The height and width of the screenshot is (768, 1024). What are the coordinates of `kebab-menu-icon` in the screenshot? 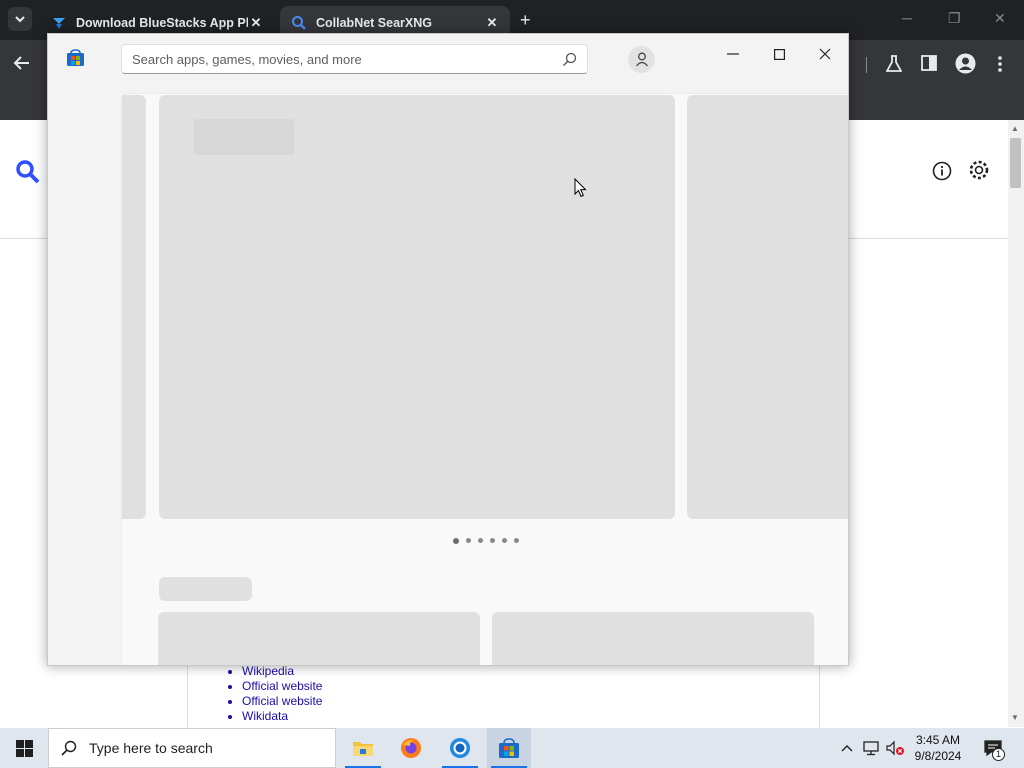 It's located at (1000, 64).